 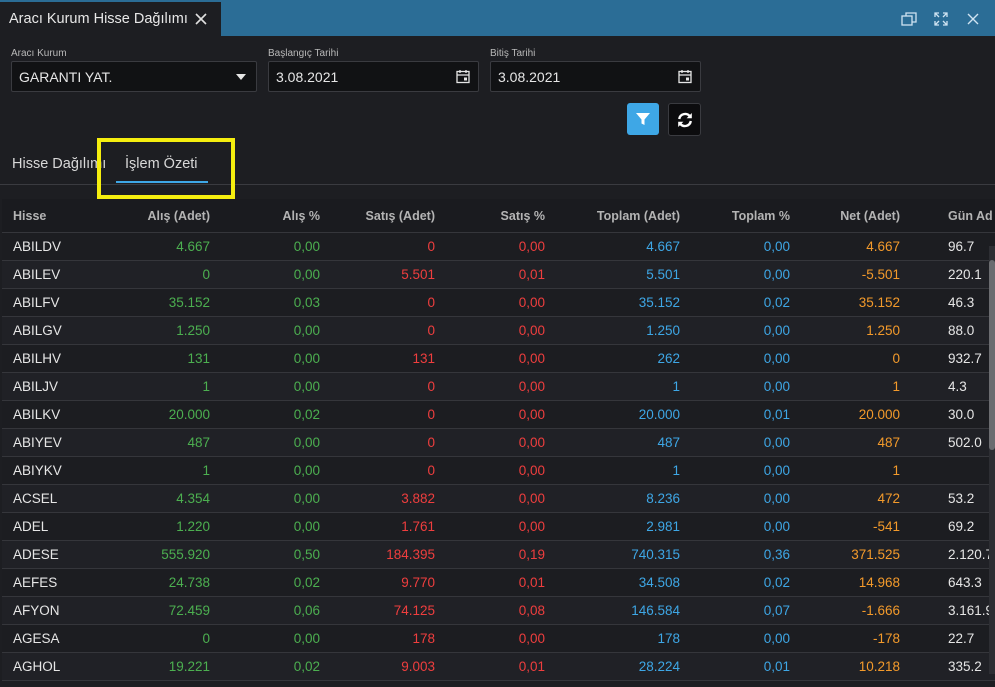 What do you see at coordinates (110, 19) in the screenshot?
I see `window-tab: Aracı Kurum Hisse Dağılımı` at bounding box center [110, 19].